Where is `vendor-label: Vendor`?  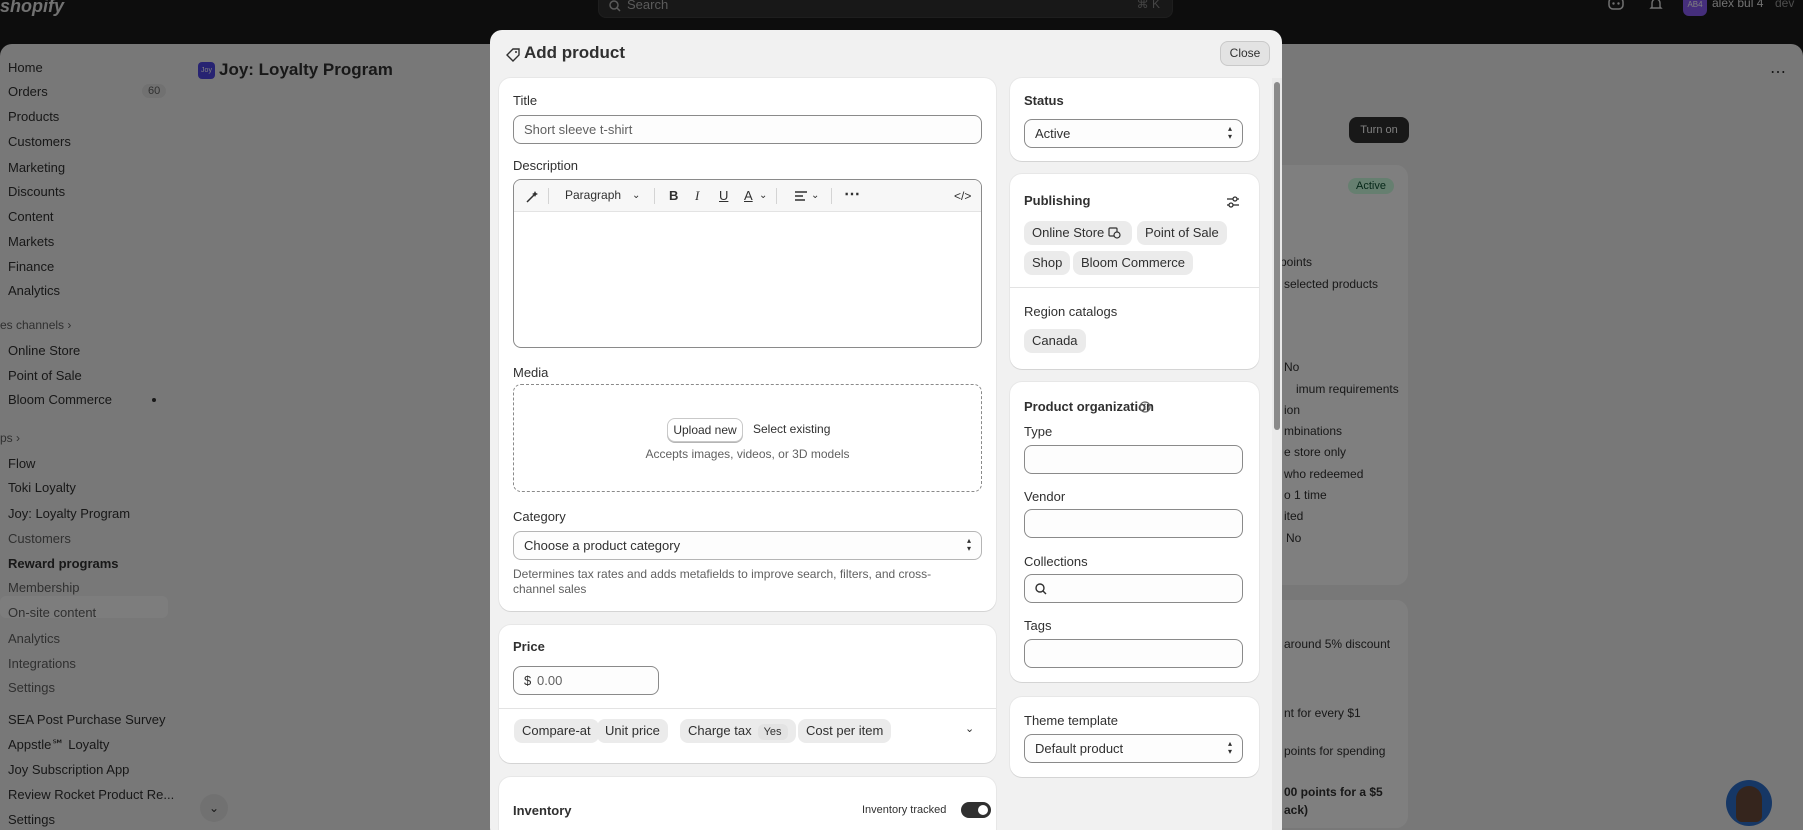
vendor-label: Vendor is located at coordinates (1045, 496).